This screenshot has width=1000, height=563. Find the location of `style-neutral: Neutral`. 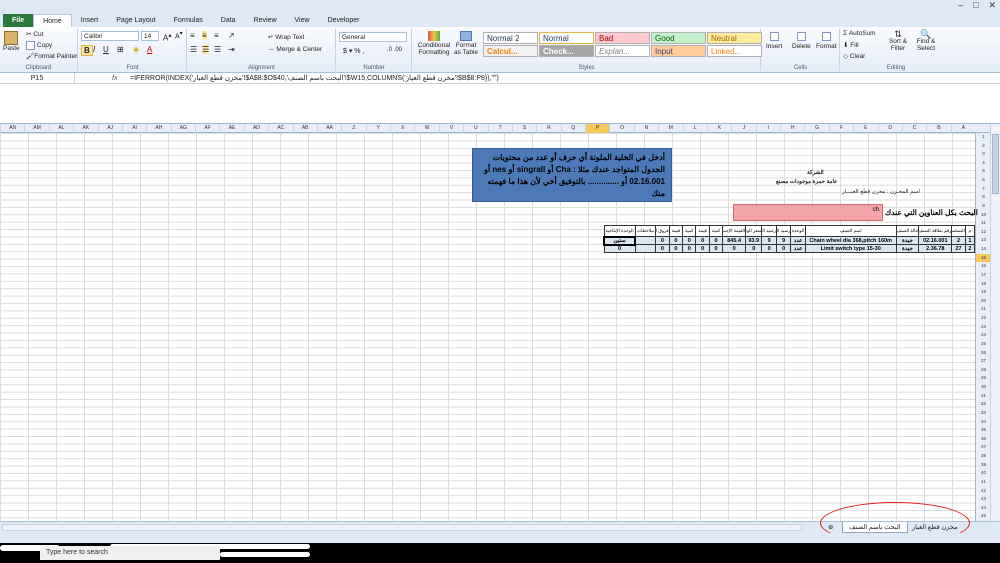

style-neutral: Neutral is located at coordinates (734, 38).